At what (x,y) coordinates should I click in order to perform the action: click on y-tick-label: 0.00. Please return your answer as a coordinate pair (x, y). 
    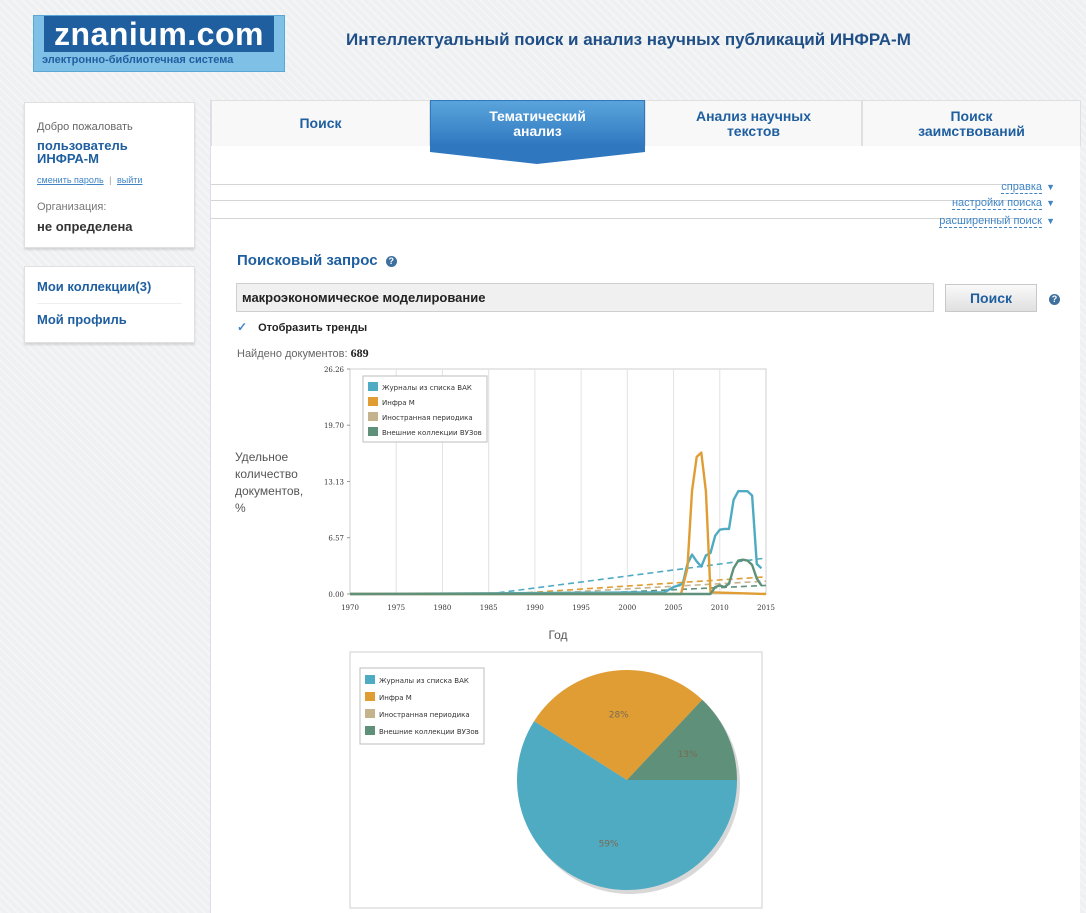
    Looking at the image, I should click on (336, 595).